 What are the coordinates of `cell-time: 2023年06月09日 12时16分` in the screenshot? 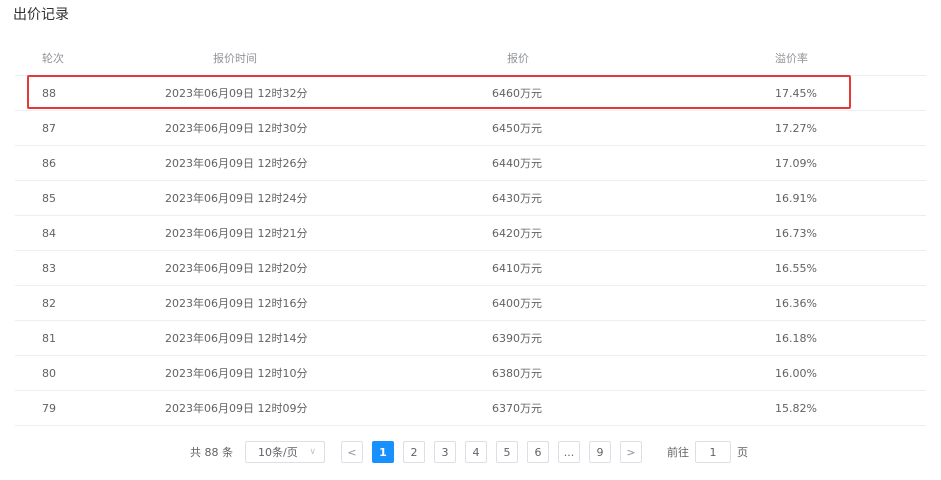 It's located at (236, 303).